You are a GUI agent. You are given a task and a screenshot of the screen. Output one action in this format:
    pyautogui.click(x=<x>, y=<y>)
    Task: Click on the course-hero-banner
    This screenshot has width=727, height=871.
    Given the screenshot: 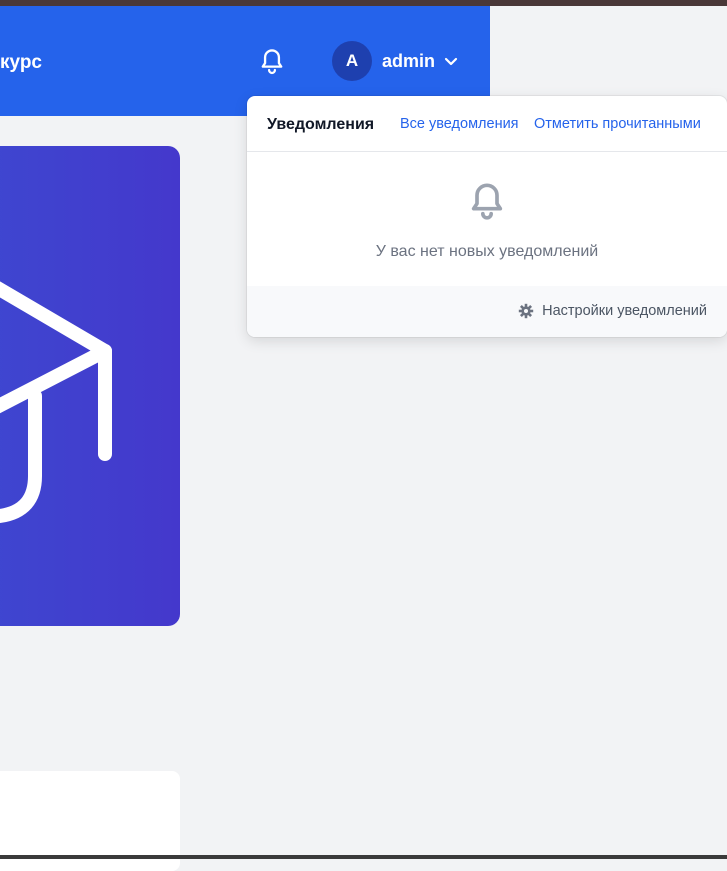 What is the action you would take?
    pyautogui.click(x=90, y=386)
    